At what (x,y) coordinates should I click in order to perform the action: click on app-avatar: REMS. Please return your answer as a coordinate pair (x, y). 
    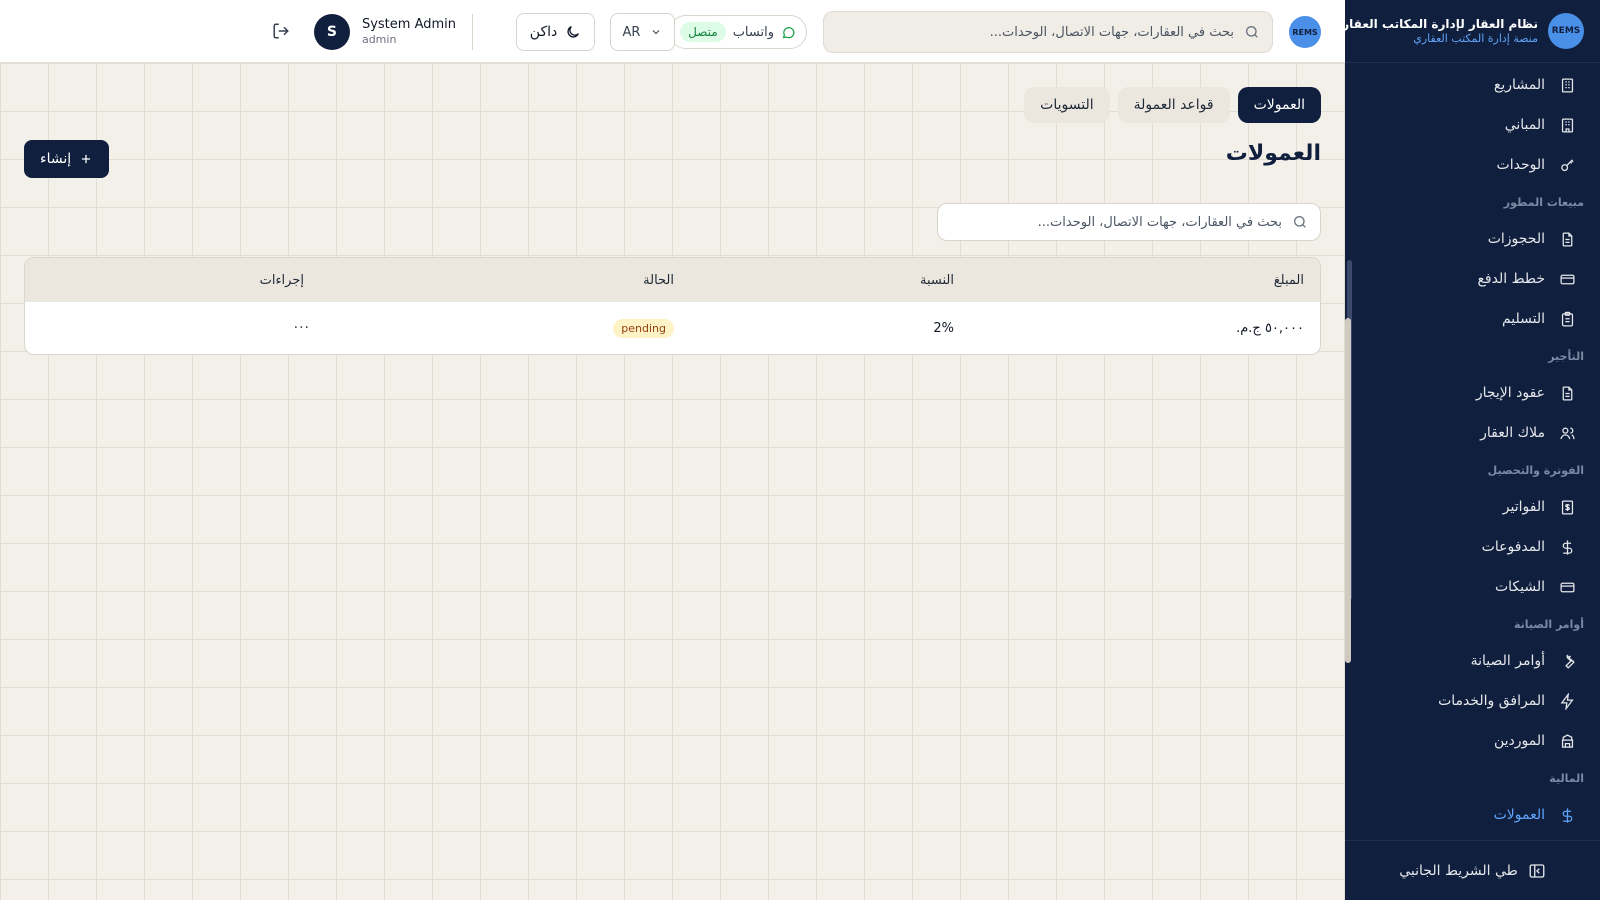
    Looking at the image, I should click on (1305, 32).